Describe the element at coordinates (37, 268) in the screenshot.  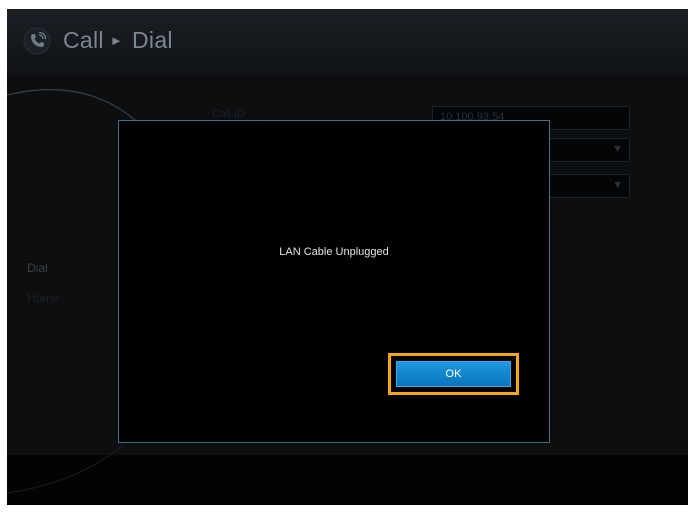
I see `sidebar-item-dial: Dial` at that location.